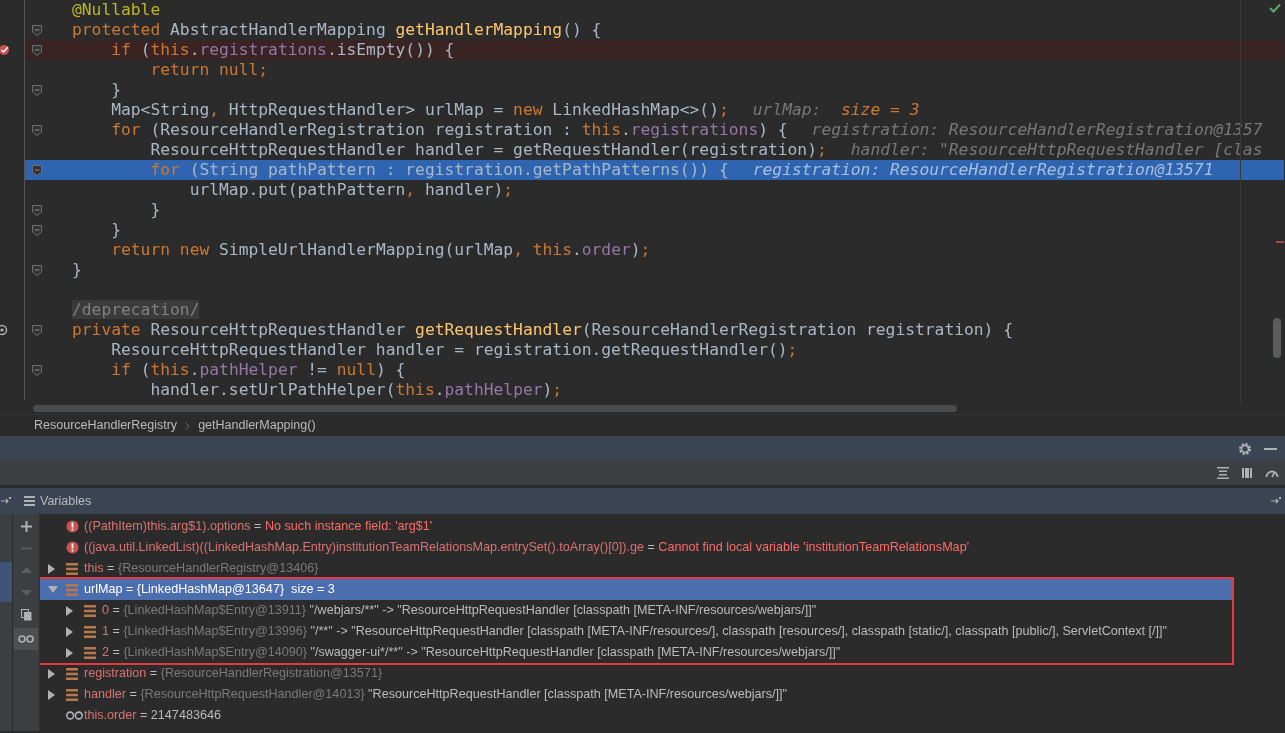  What do you see at coordinates (1037, 130) in the screenshot?
I see `inline-value-hint: registration: ResourceHandlerRegistration@1357` at bounding box center [1037, 130].